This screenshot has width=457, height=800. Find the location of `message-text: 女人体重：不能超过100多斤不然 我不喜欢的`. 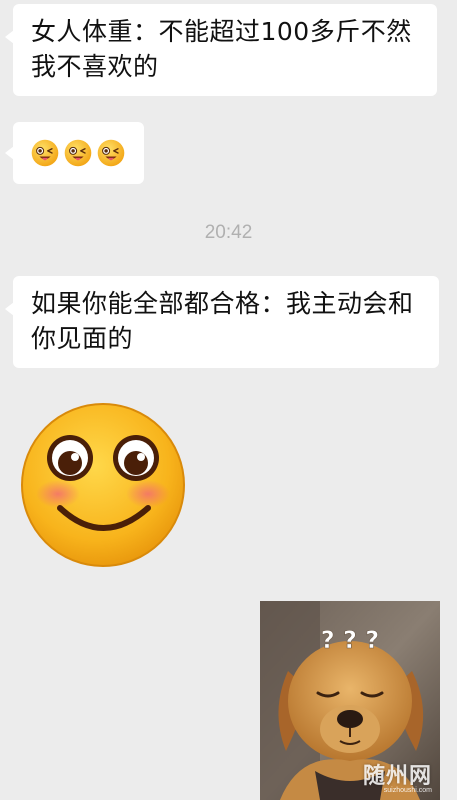

message-text: 女人体重：不能超过100多斤不然 我不喜欢的 is located at coordinates (221, 49).